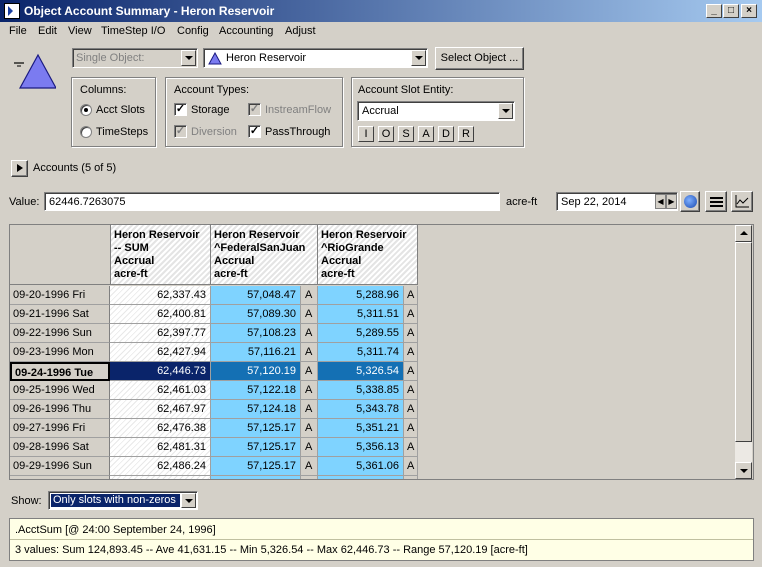 The width and height of the screenshot is (762, 567). Describe the element at coordinates (716, 201) in the screenshot. I see `list-view-button` at that location.